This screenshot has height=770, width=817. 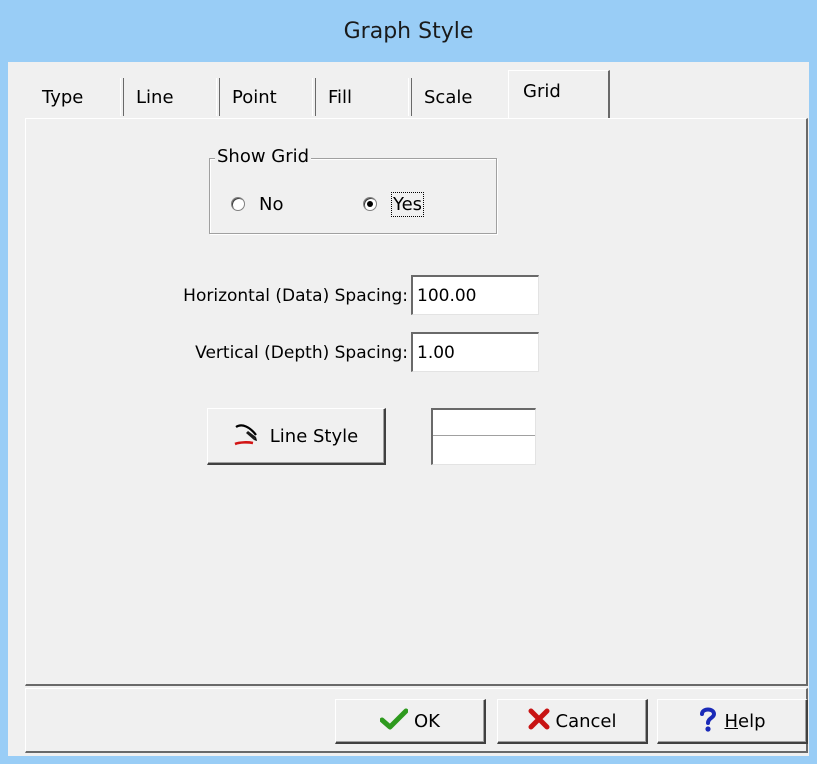 What do you see at coordinates (301, 353) in the screenshot?
I see `vertical-spacing-label: Vertical (Depth) Spacing:` at bounding box center [301, 353].